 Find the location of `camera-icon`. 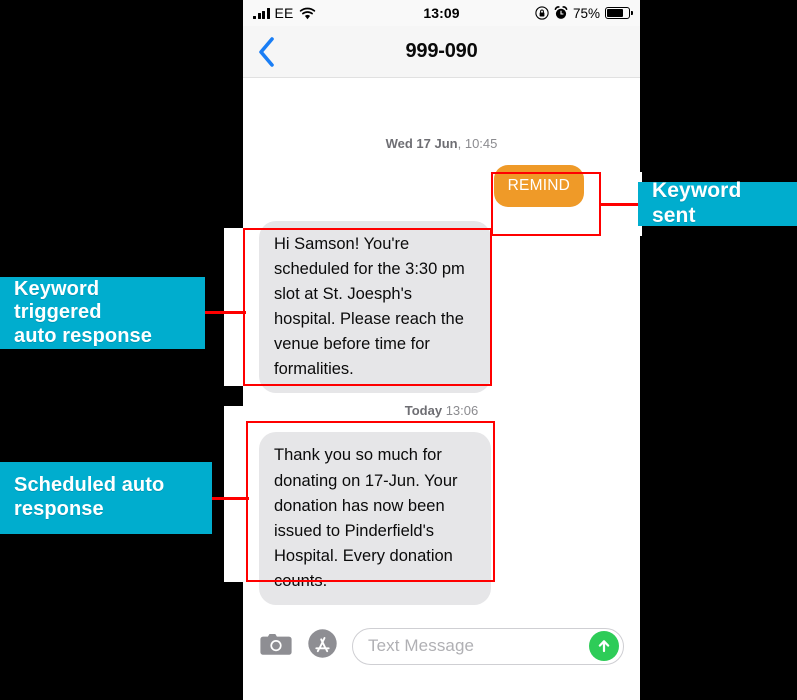

camera-icon is located at coordinates (276, 646).